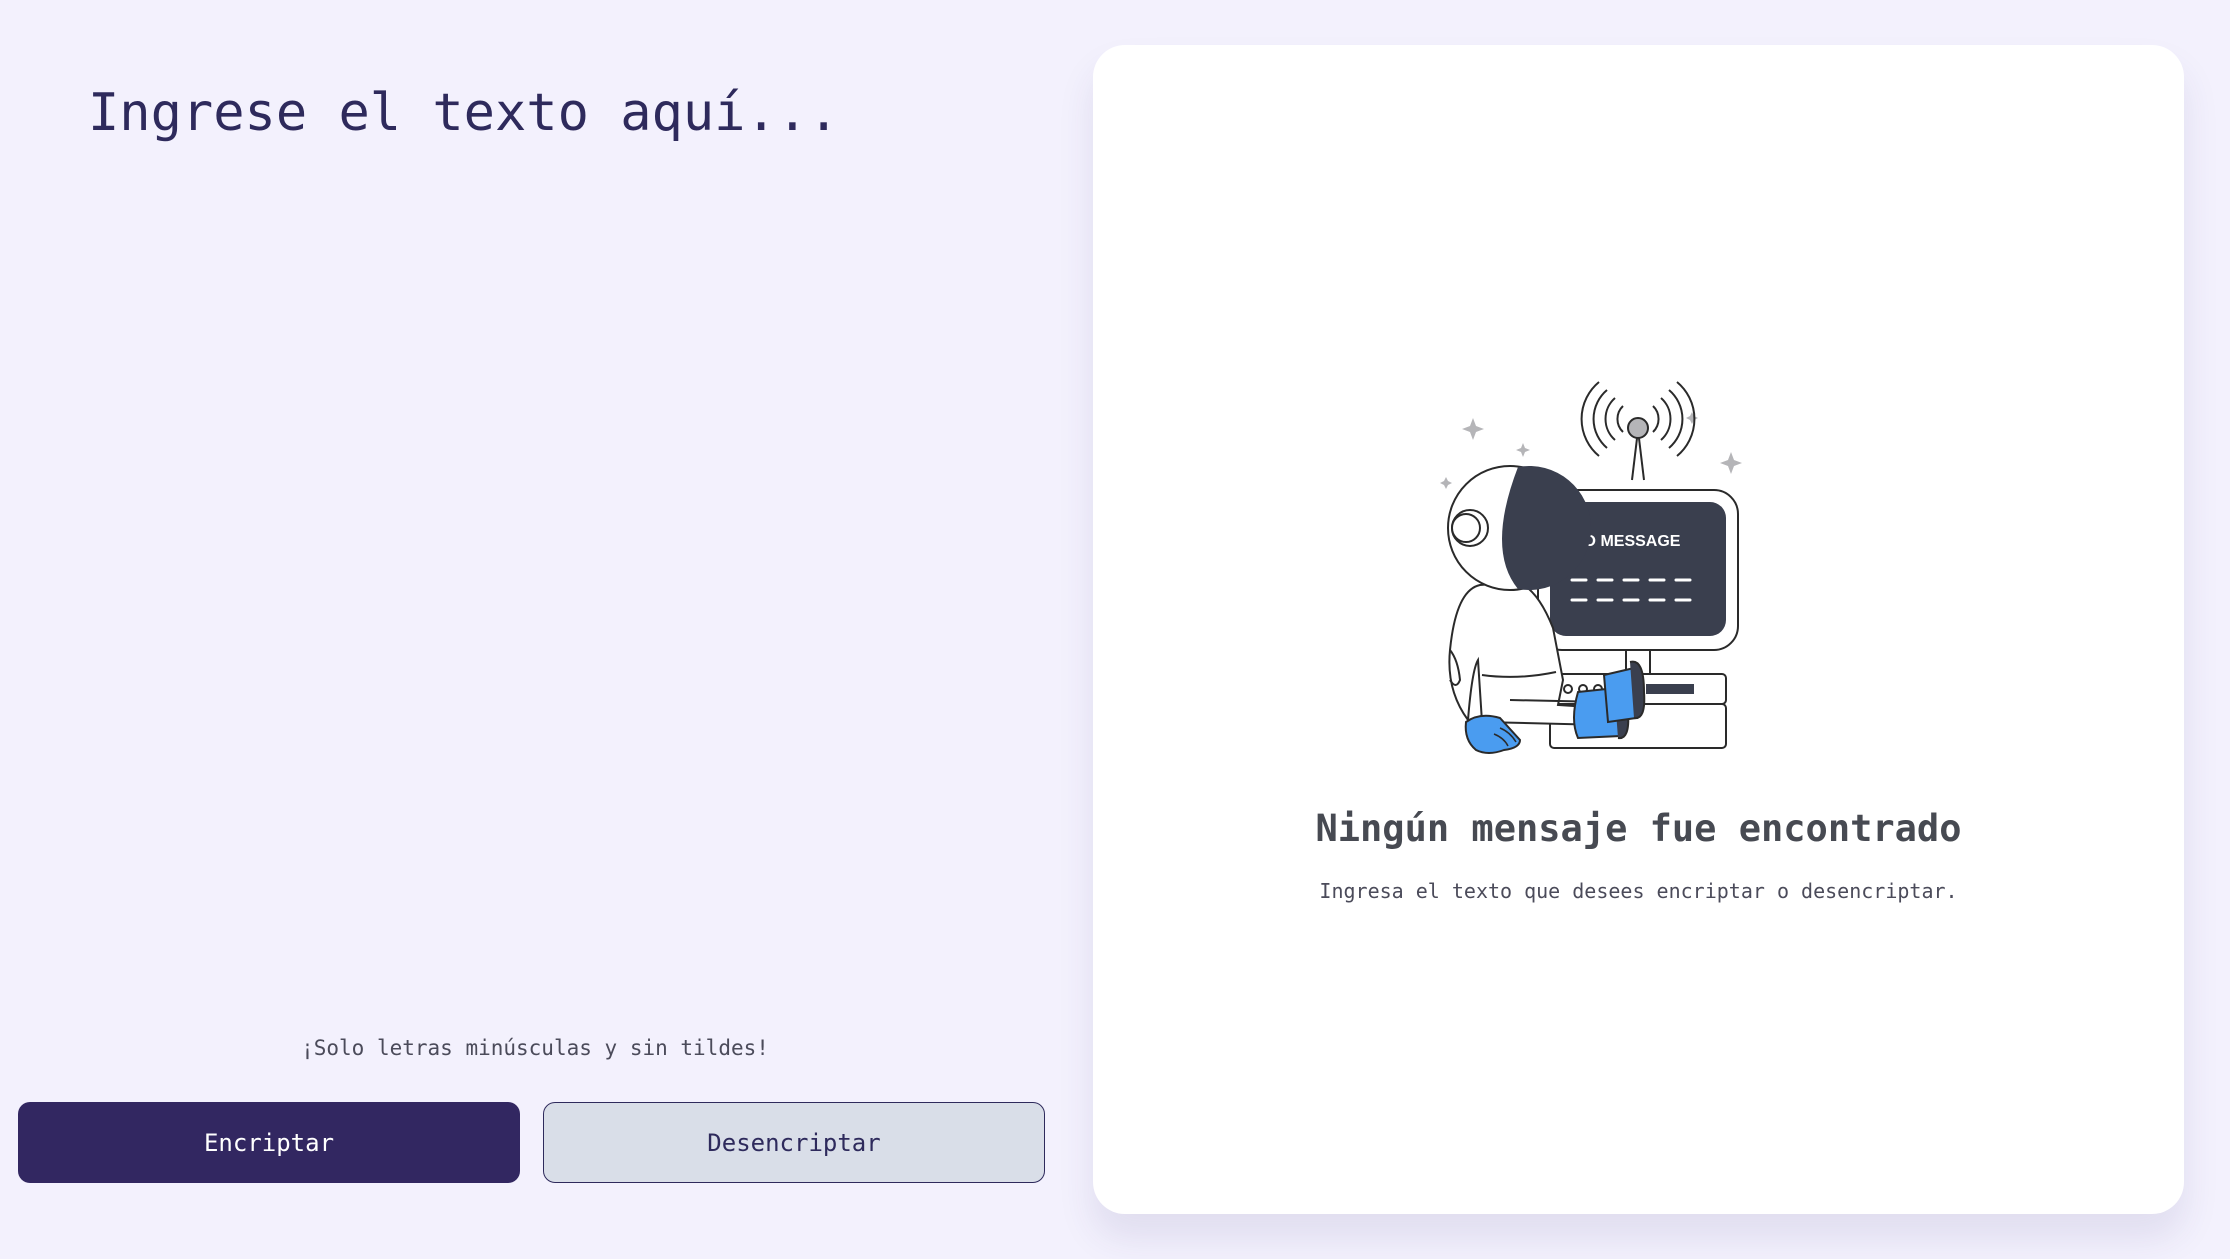  I want to click on hint-row: ¡Solo letras minúsculas y sin tildes!, so click(535, 1048).